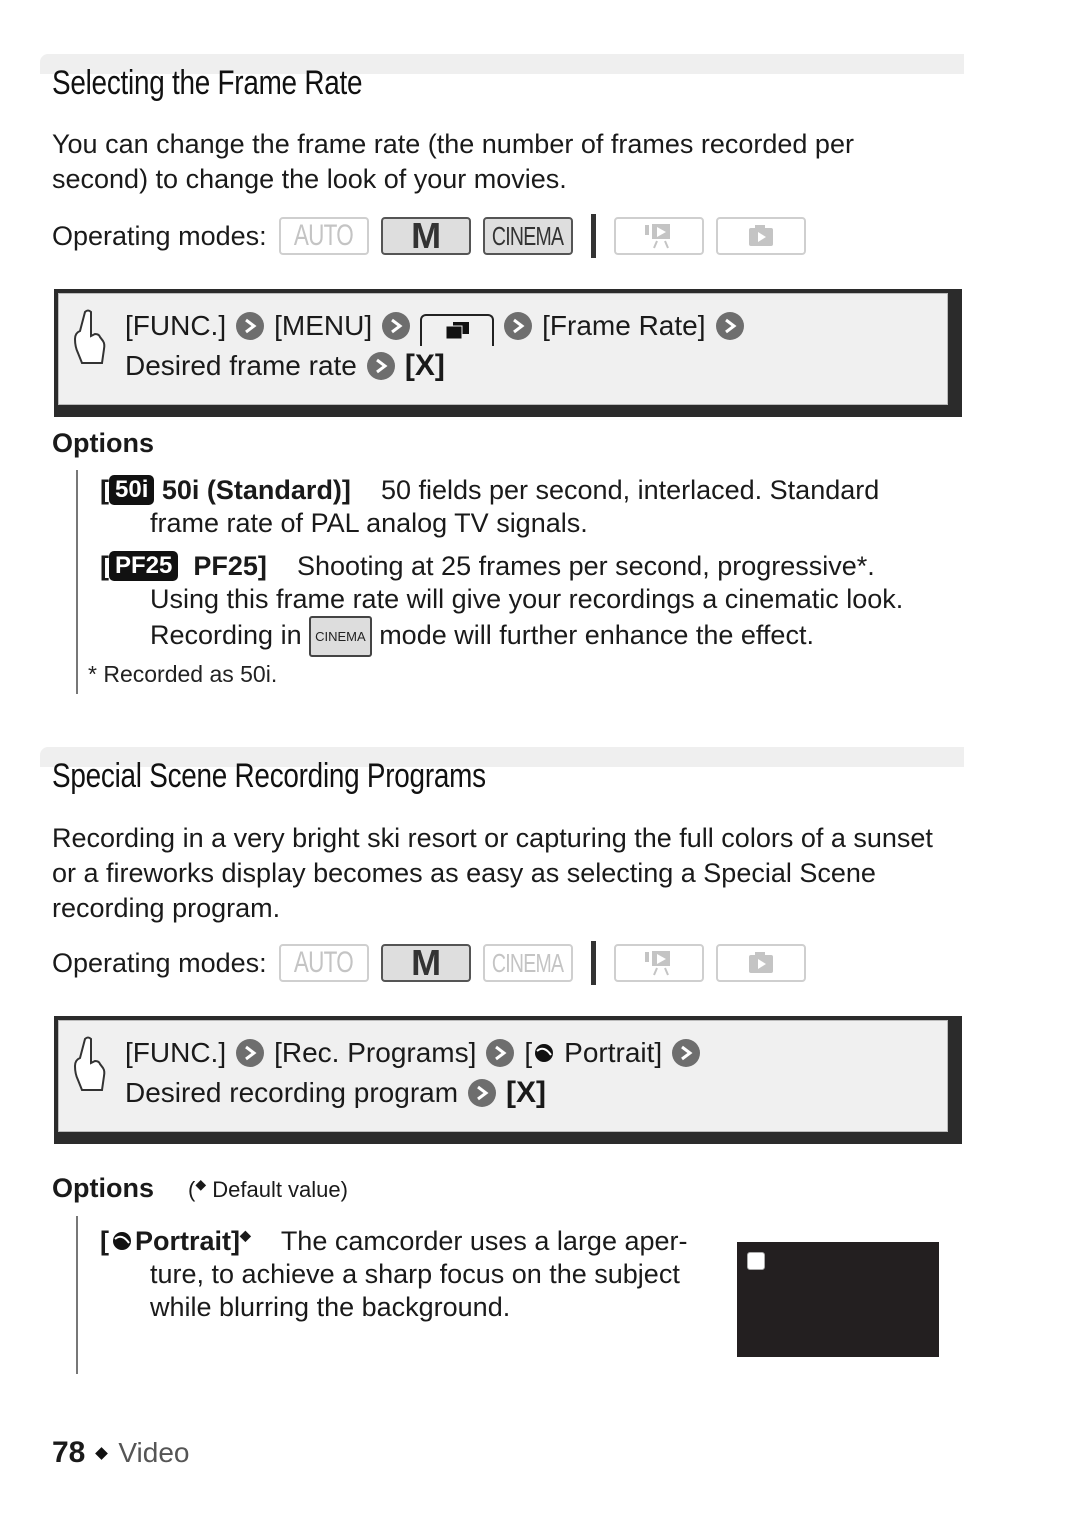 The height and width of the screenshot is (1521, 1080). What do you see at coordinates (624, 325) in the screenshot?
I see `step-frame-rate: [Frame Rate]` at bounding box center [624, 325].